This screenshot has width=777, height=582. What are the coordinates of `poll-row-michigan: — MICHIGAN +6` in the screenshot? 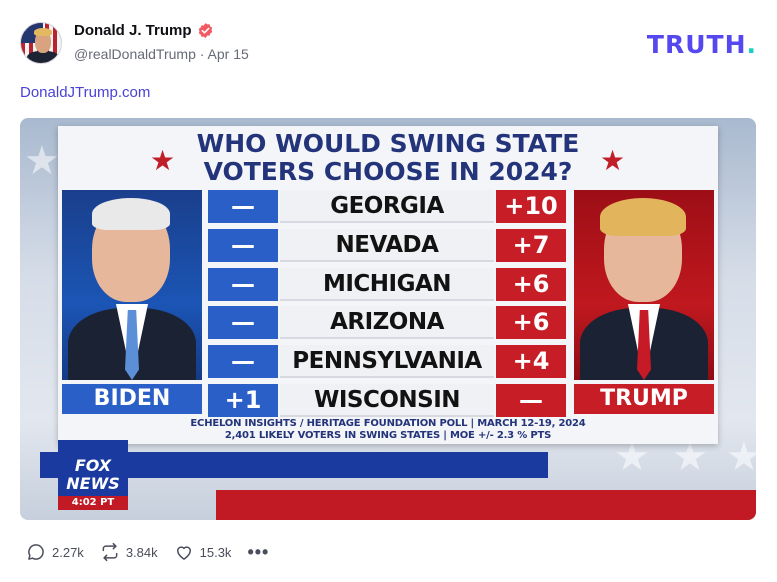 It's located at (388, 284).